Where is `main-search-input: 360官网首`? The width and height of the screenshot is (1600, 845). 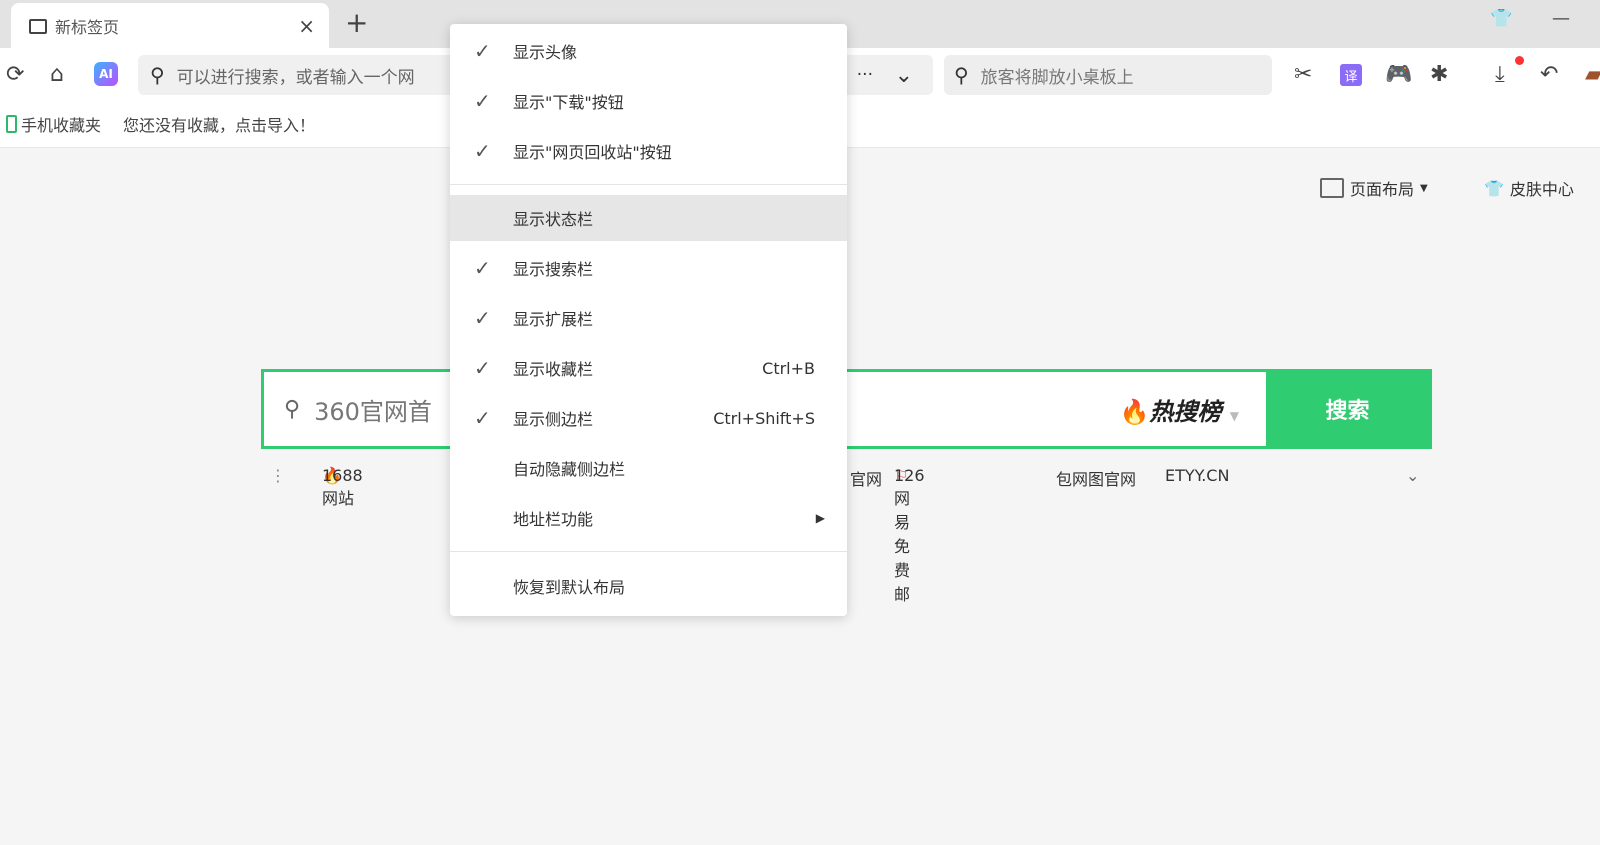
main-search-input: 360官网首 is located at coordinates (373, 409).